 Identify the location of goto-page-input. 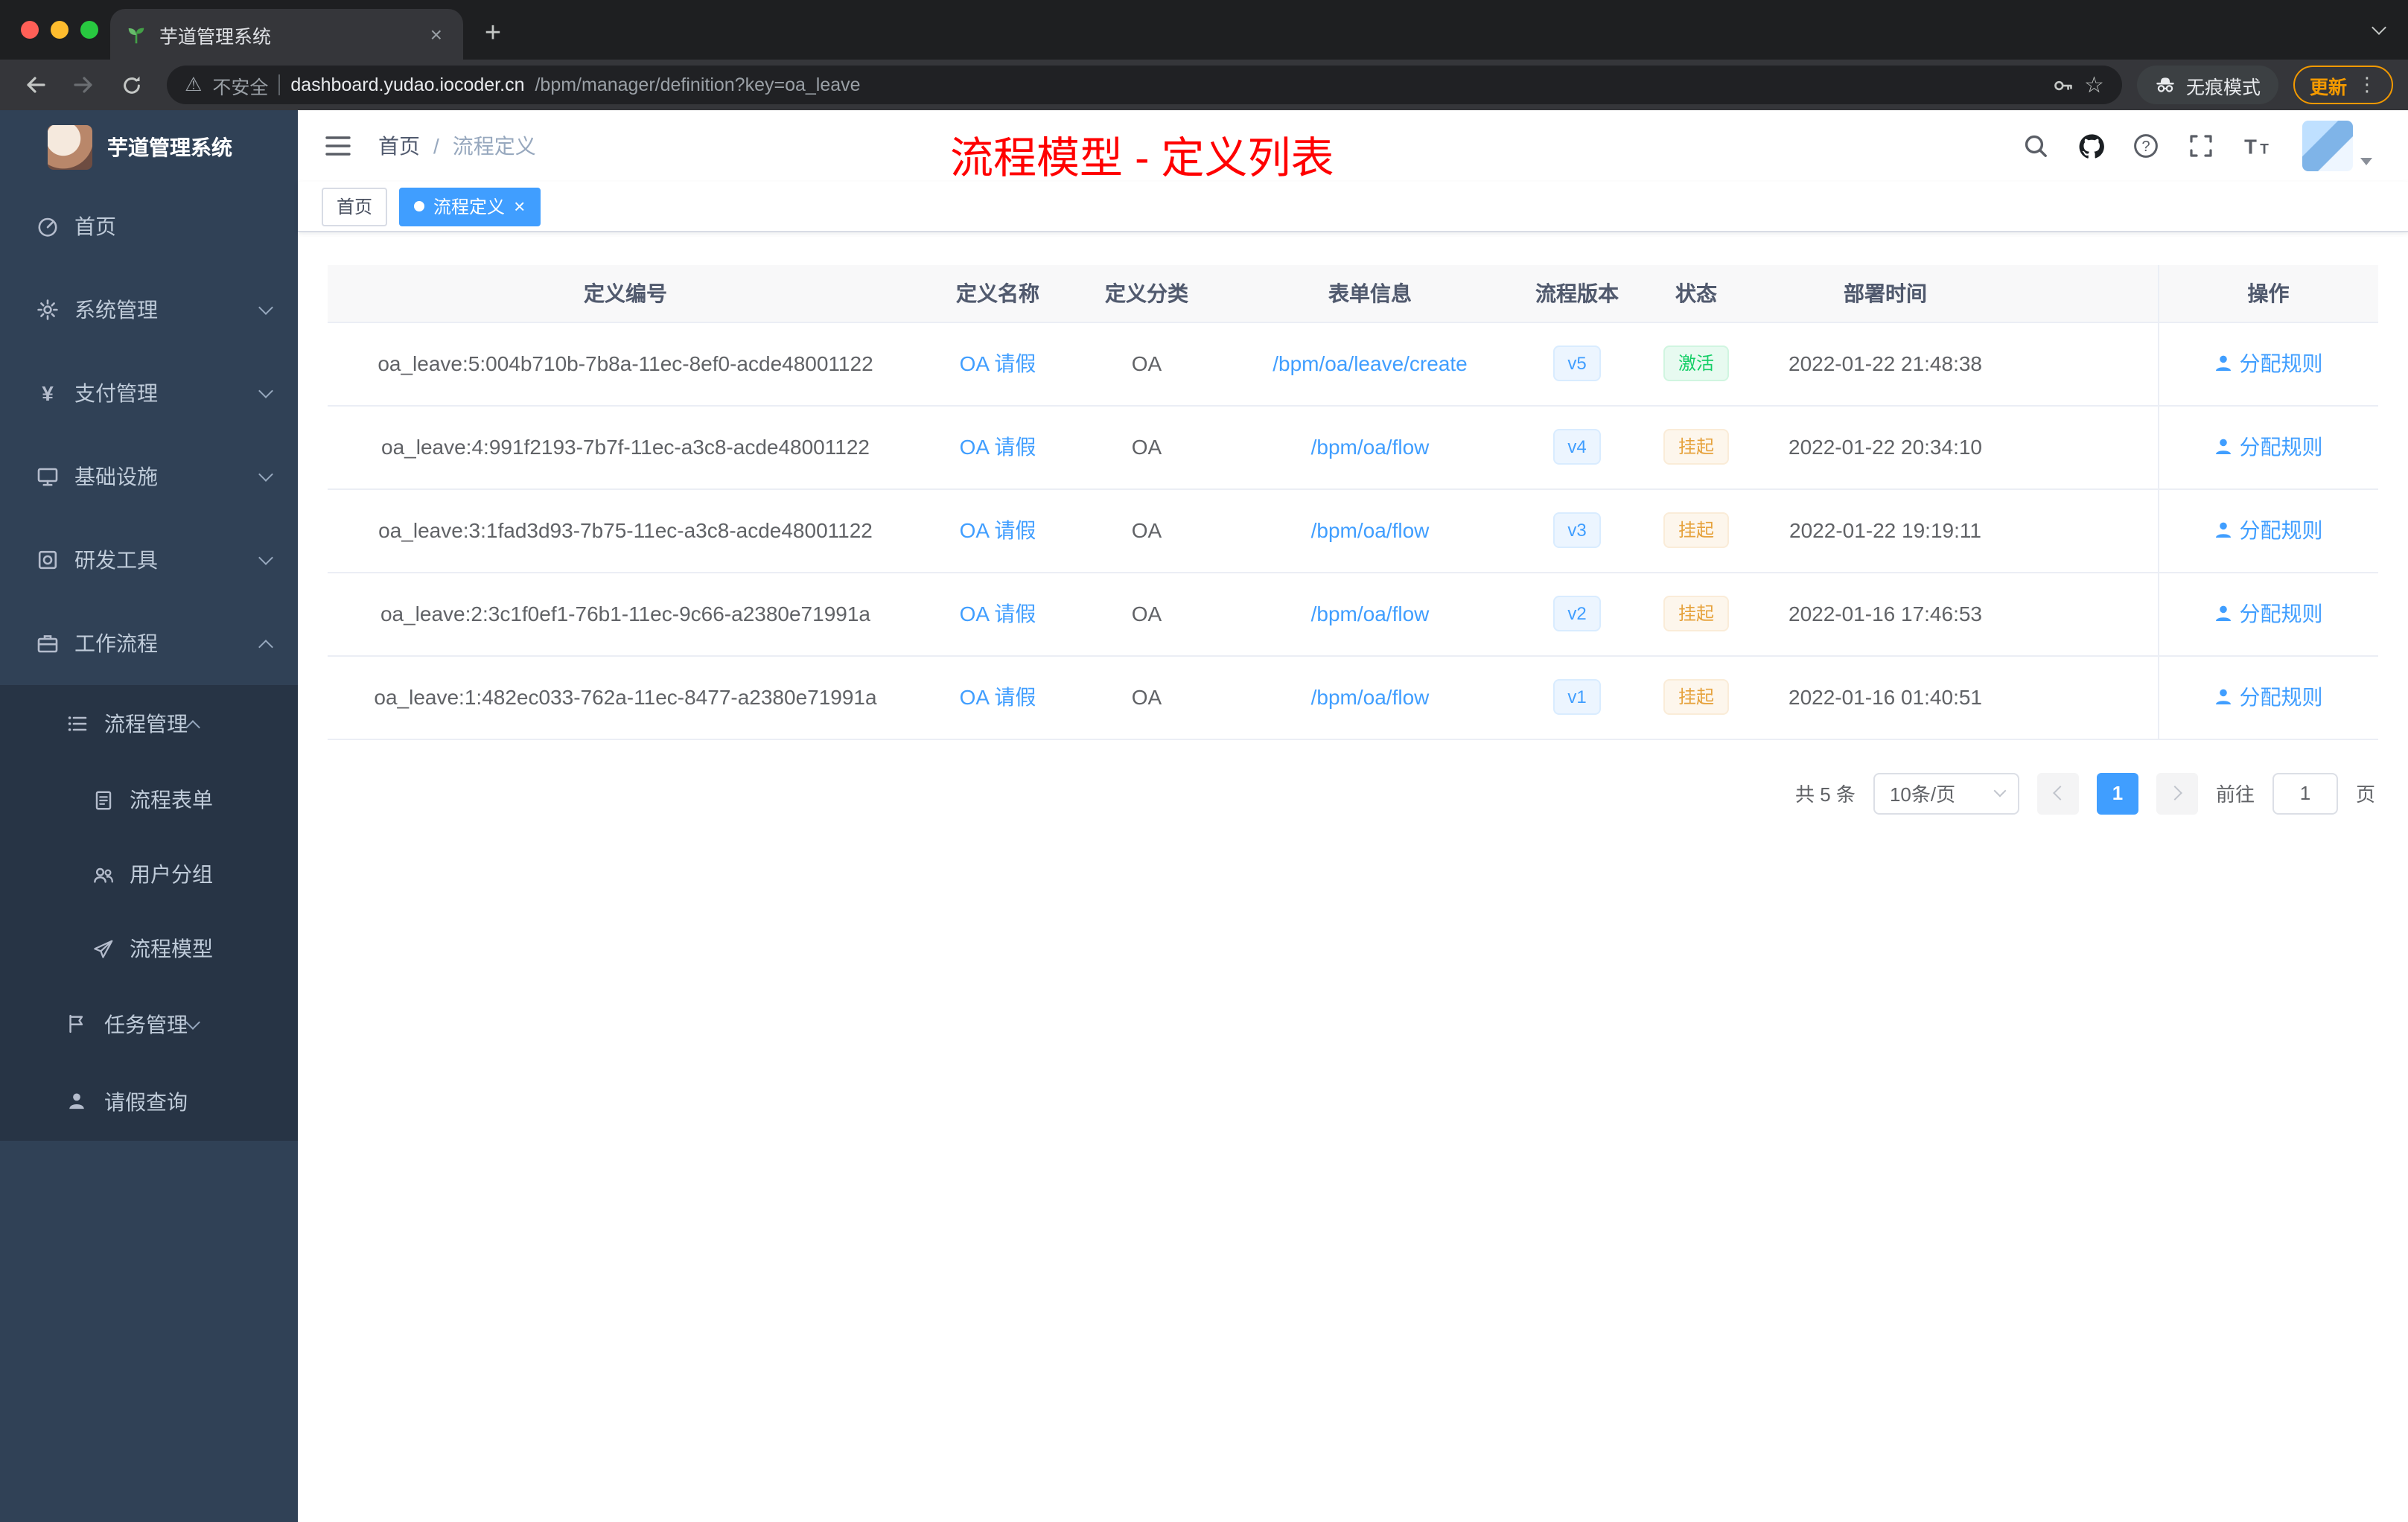
(2305, 793).